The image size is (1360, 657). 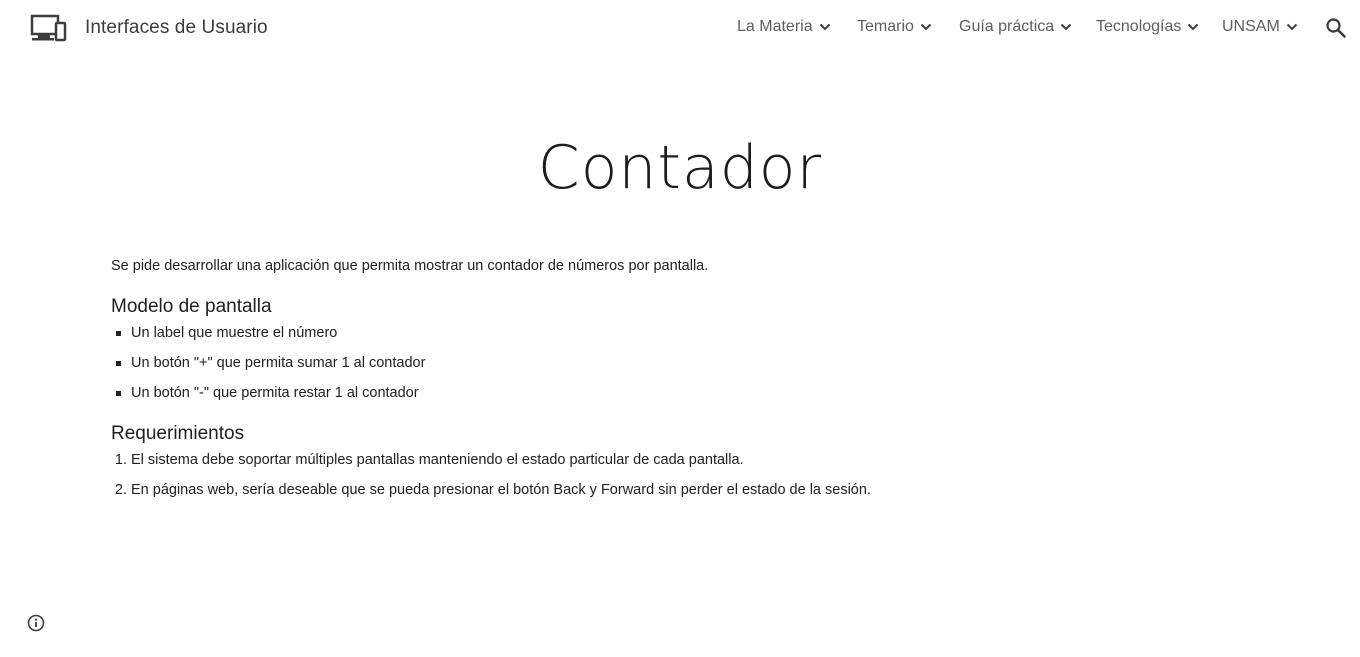 I want to click on section-heading-requerimientos: Requerimientos, so click(x=178, y=433).